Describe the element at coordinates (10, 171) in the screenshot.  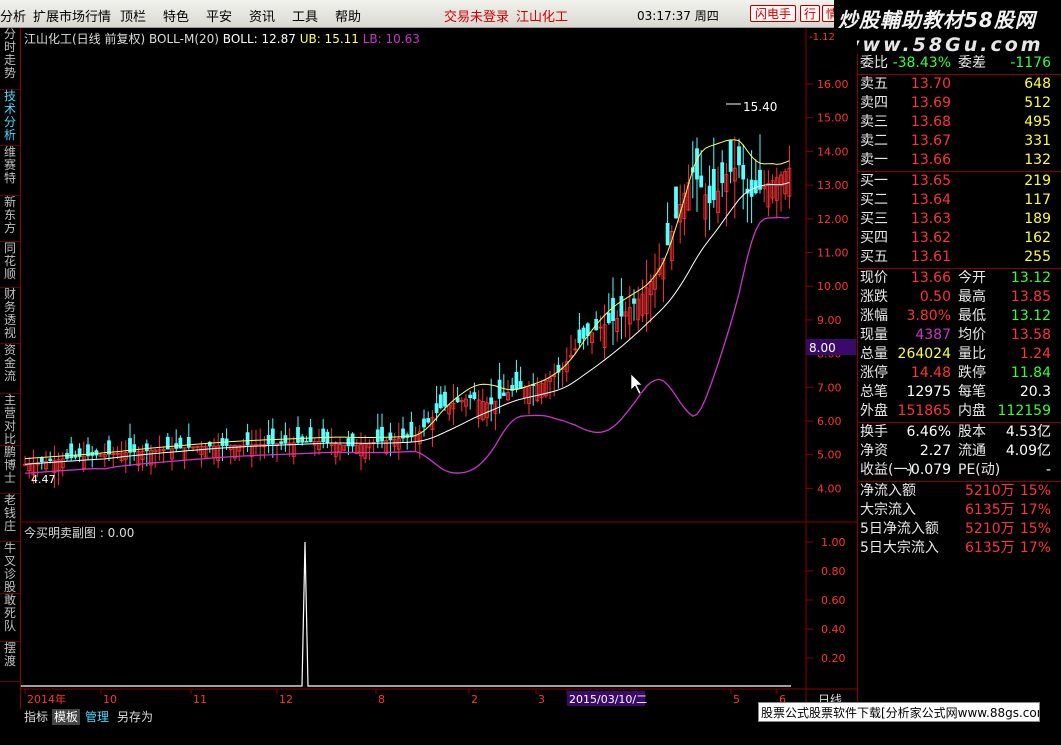
I see `sidebar-tab-2: 维赛特` at that location.